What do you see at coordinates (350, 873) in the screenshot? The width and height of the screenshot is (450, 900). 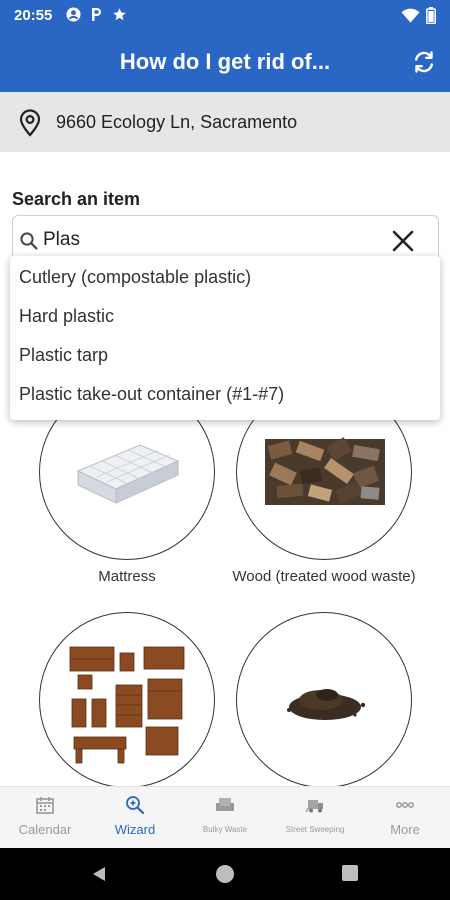 I see `recents-icon` at bounding box center [350, 873].